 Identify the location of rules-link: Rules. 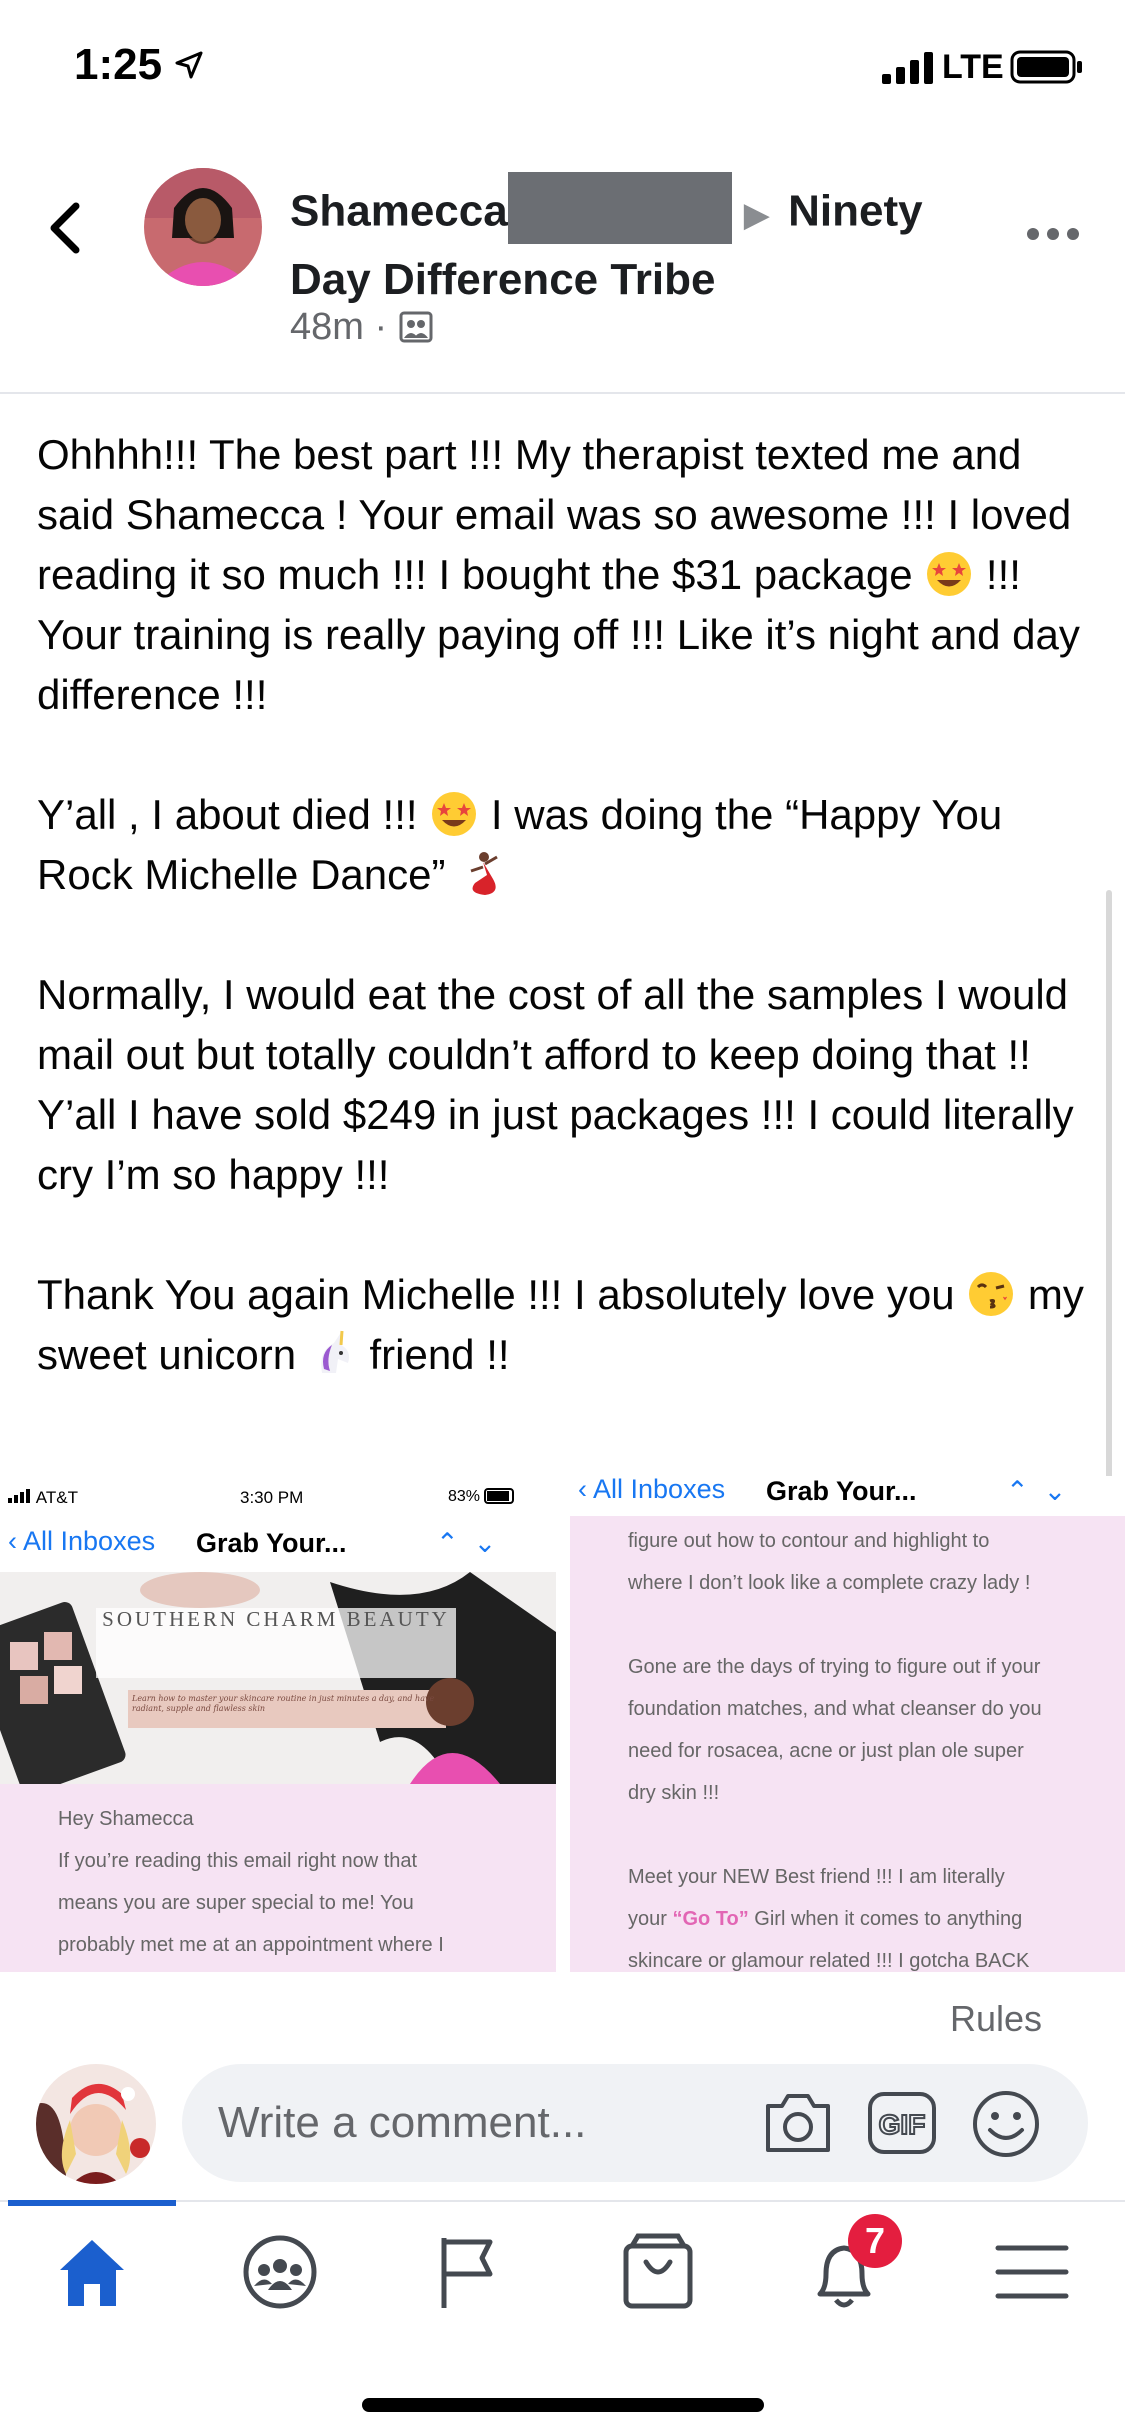
(996, 2019).